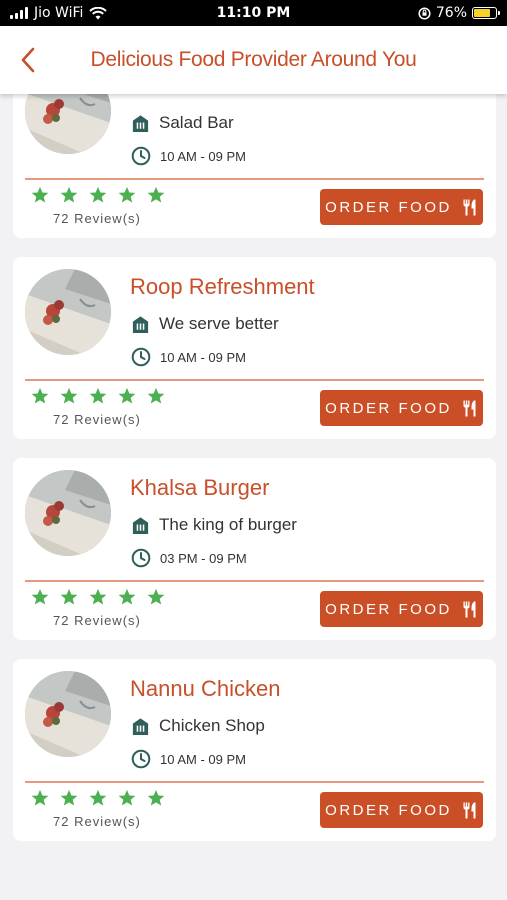 This screenshot has width=507, height=900. I want to click on battery-level, so click(482, 13).